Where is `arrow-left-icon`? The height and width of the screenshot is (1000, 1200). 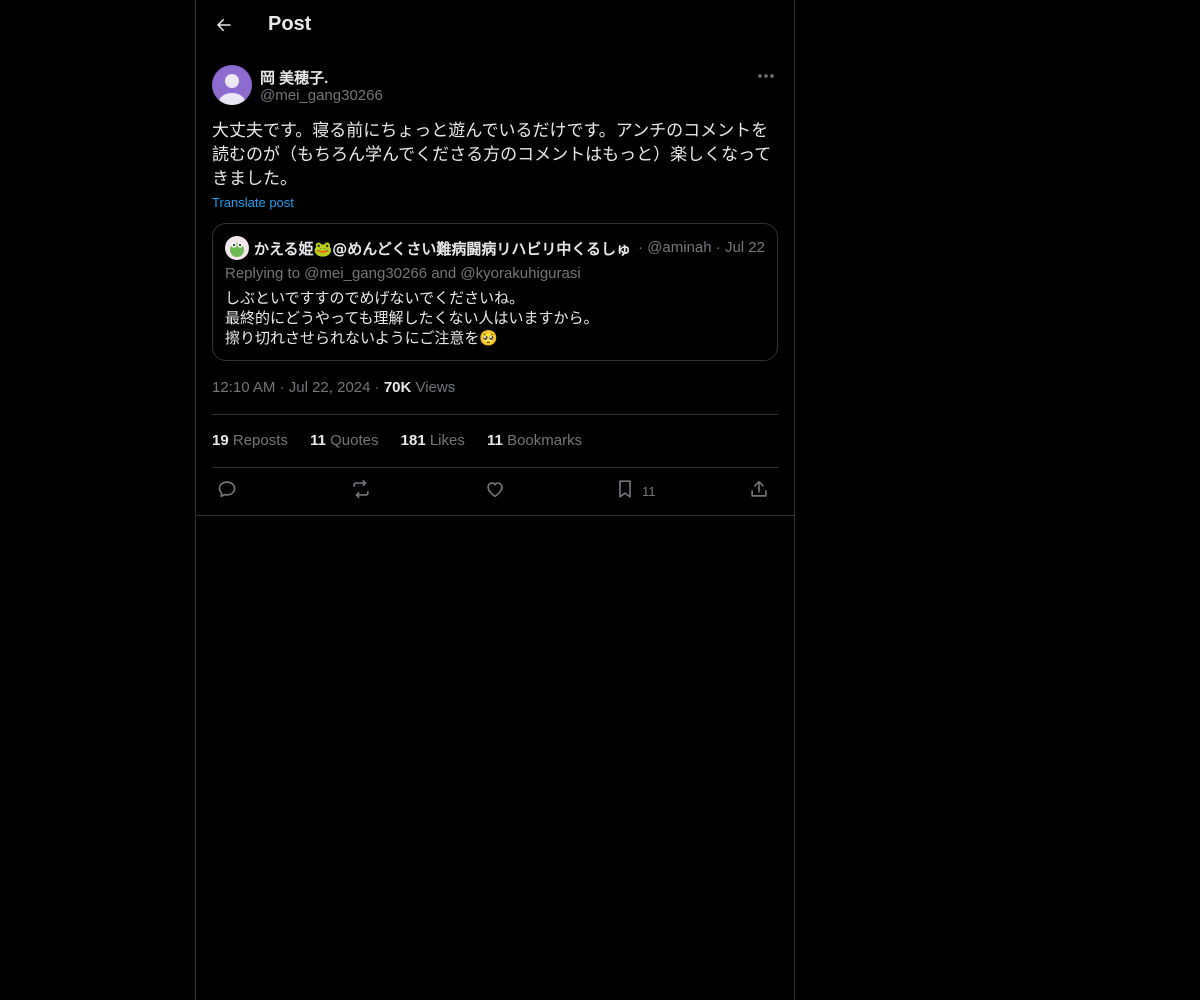
arrow-left-icon is located at coordinates (224, 27).